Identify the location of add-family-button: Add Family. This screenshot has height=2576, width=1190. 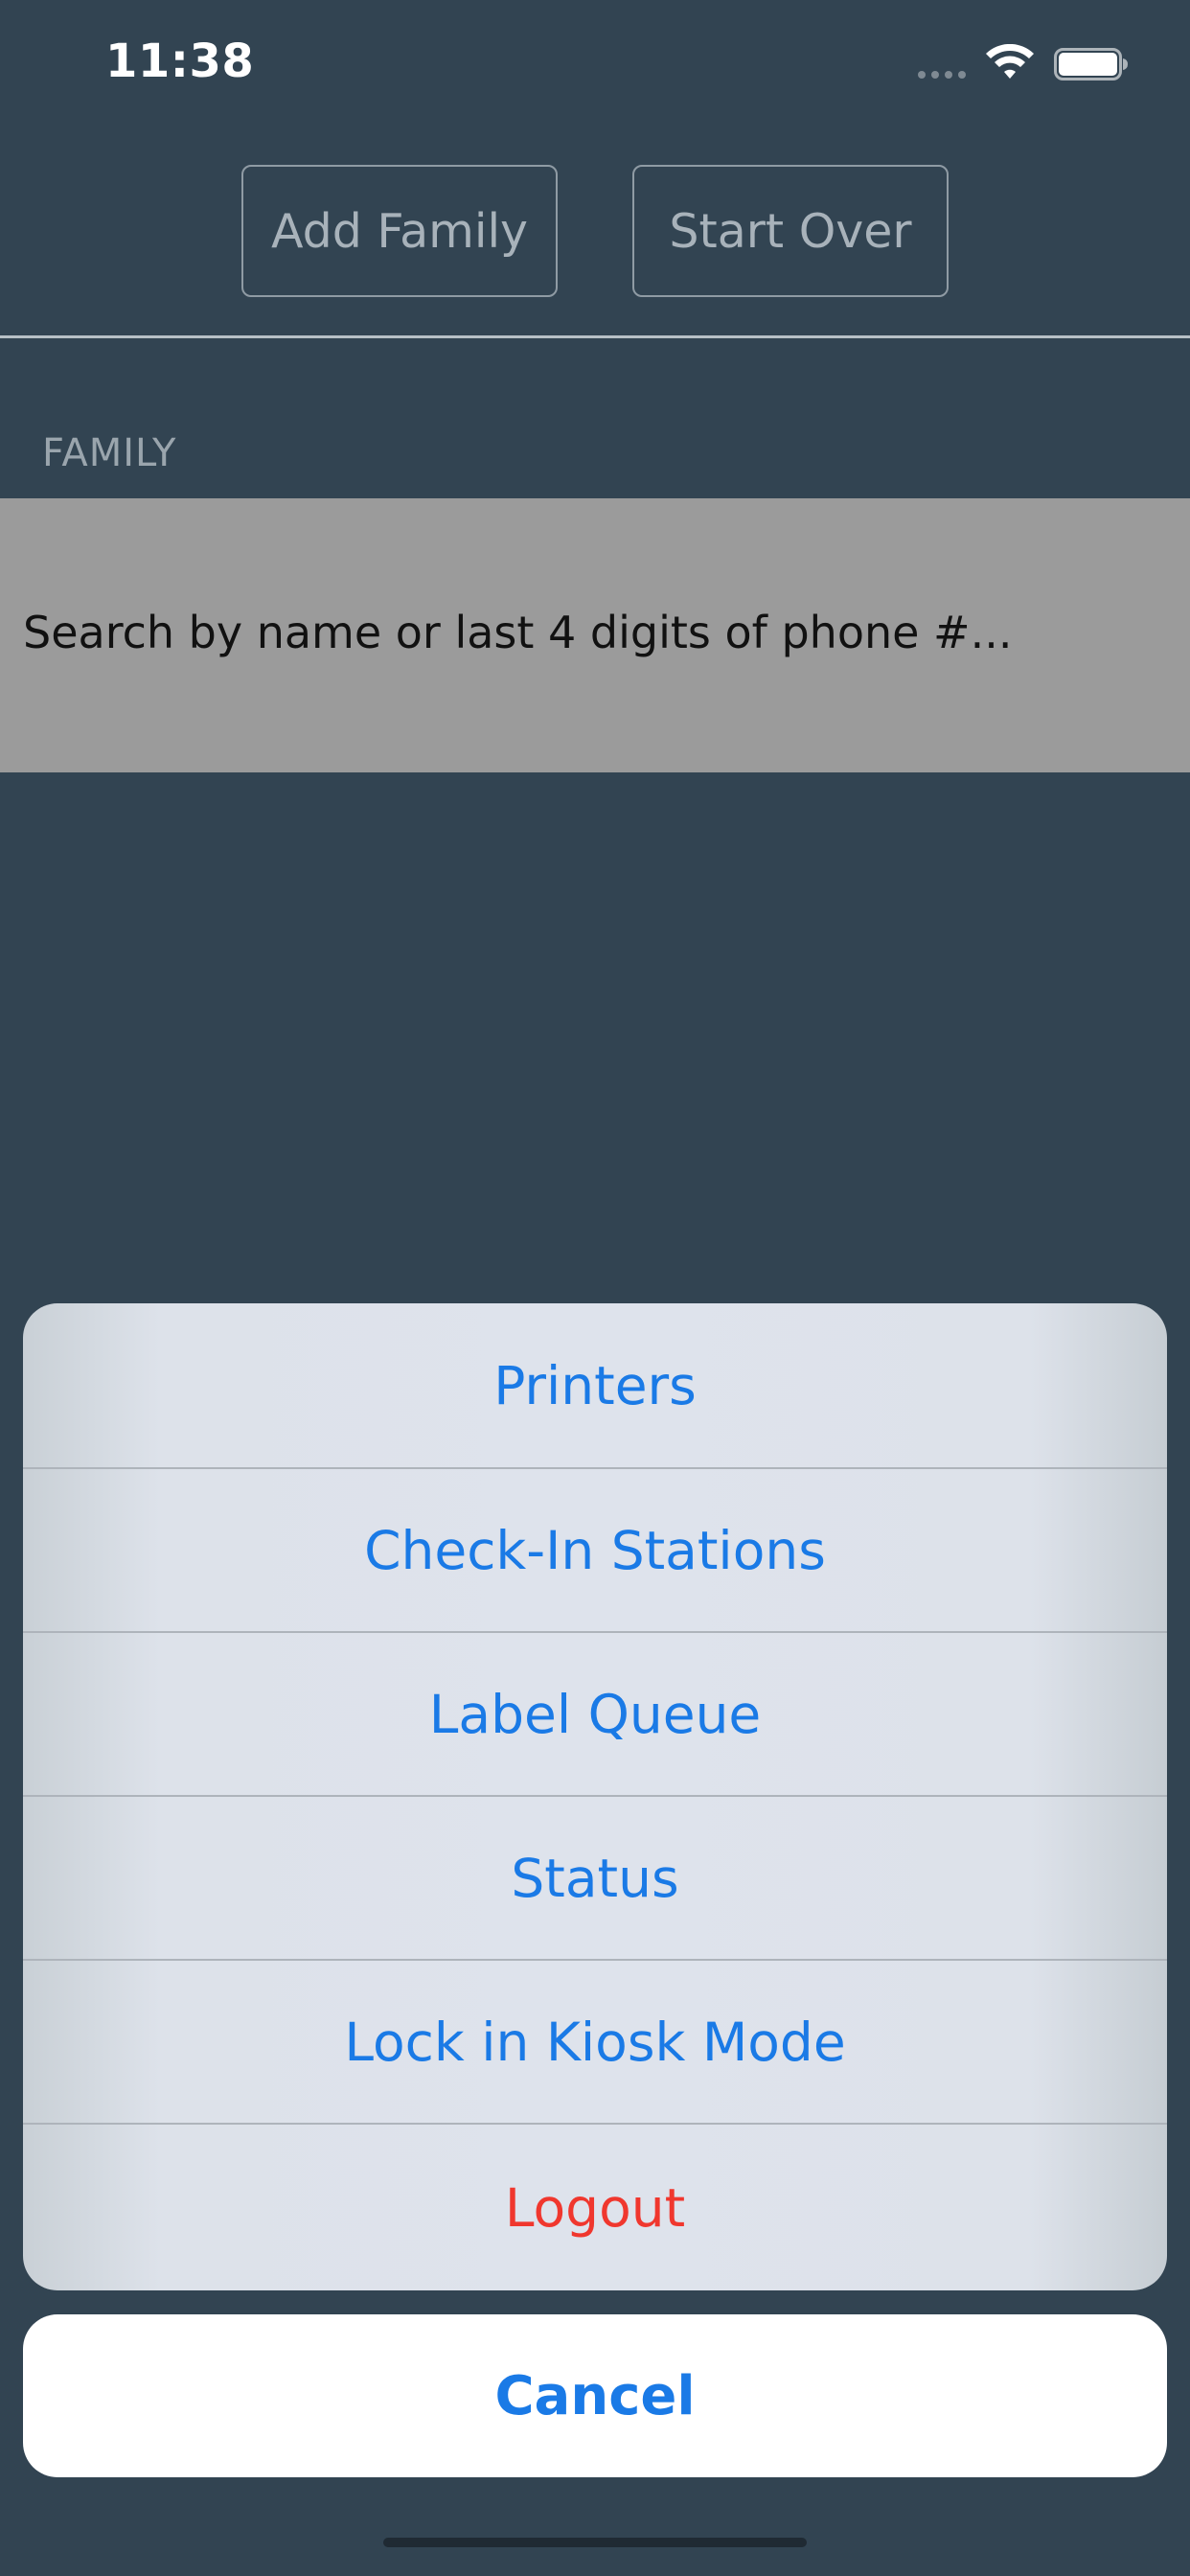
(399, 231).